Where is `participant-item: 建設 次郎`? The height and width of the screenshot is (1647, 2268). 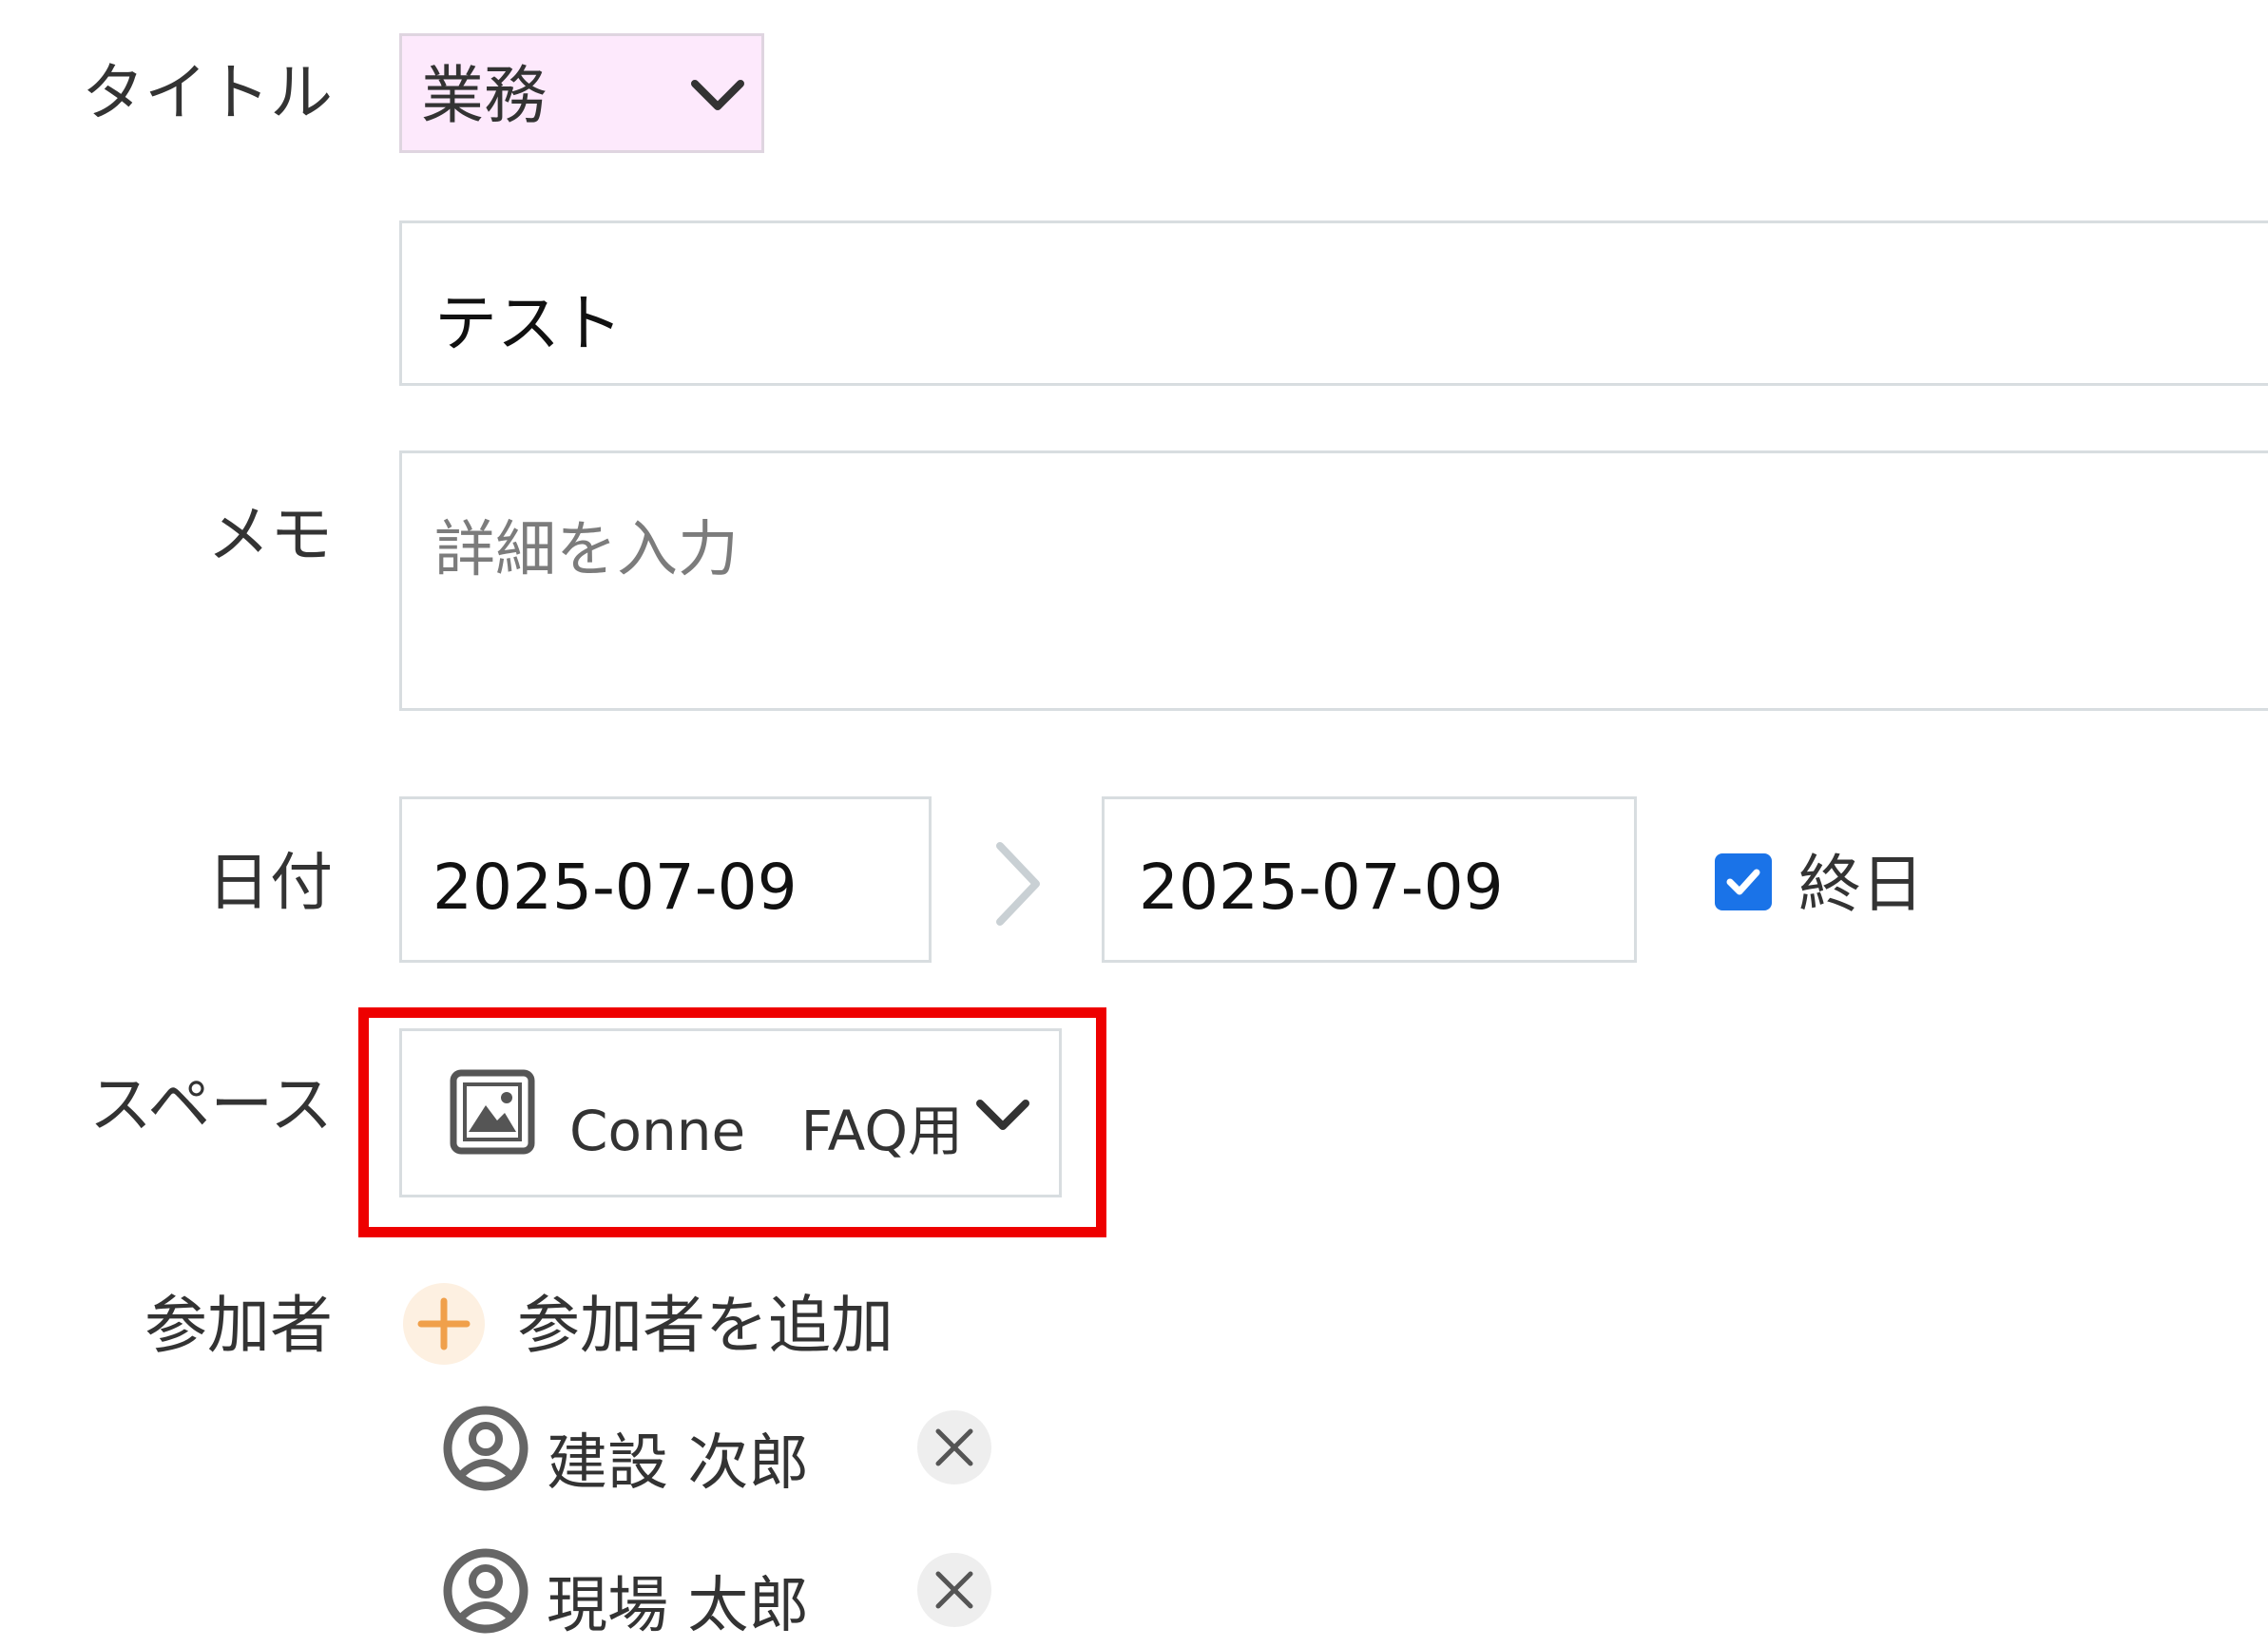 participant-item: 建設 次郎 is located at coordinates (727, 1450).